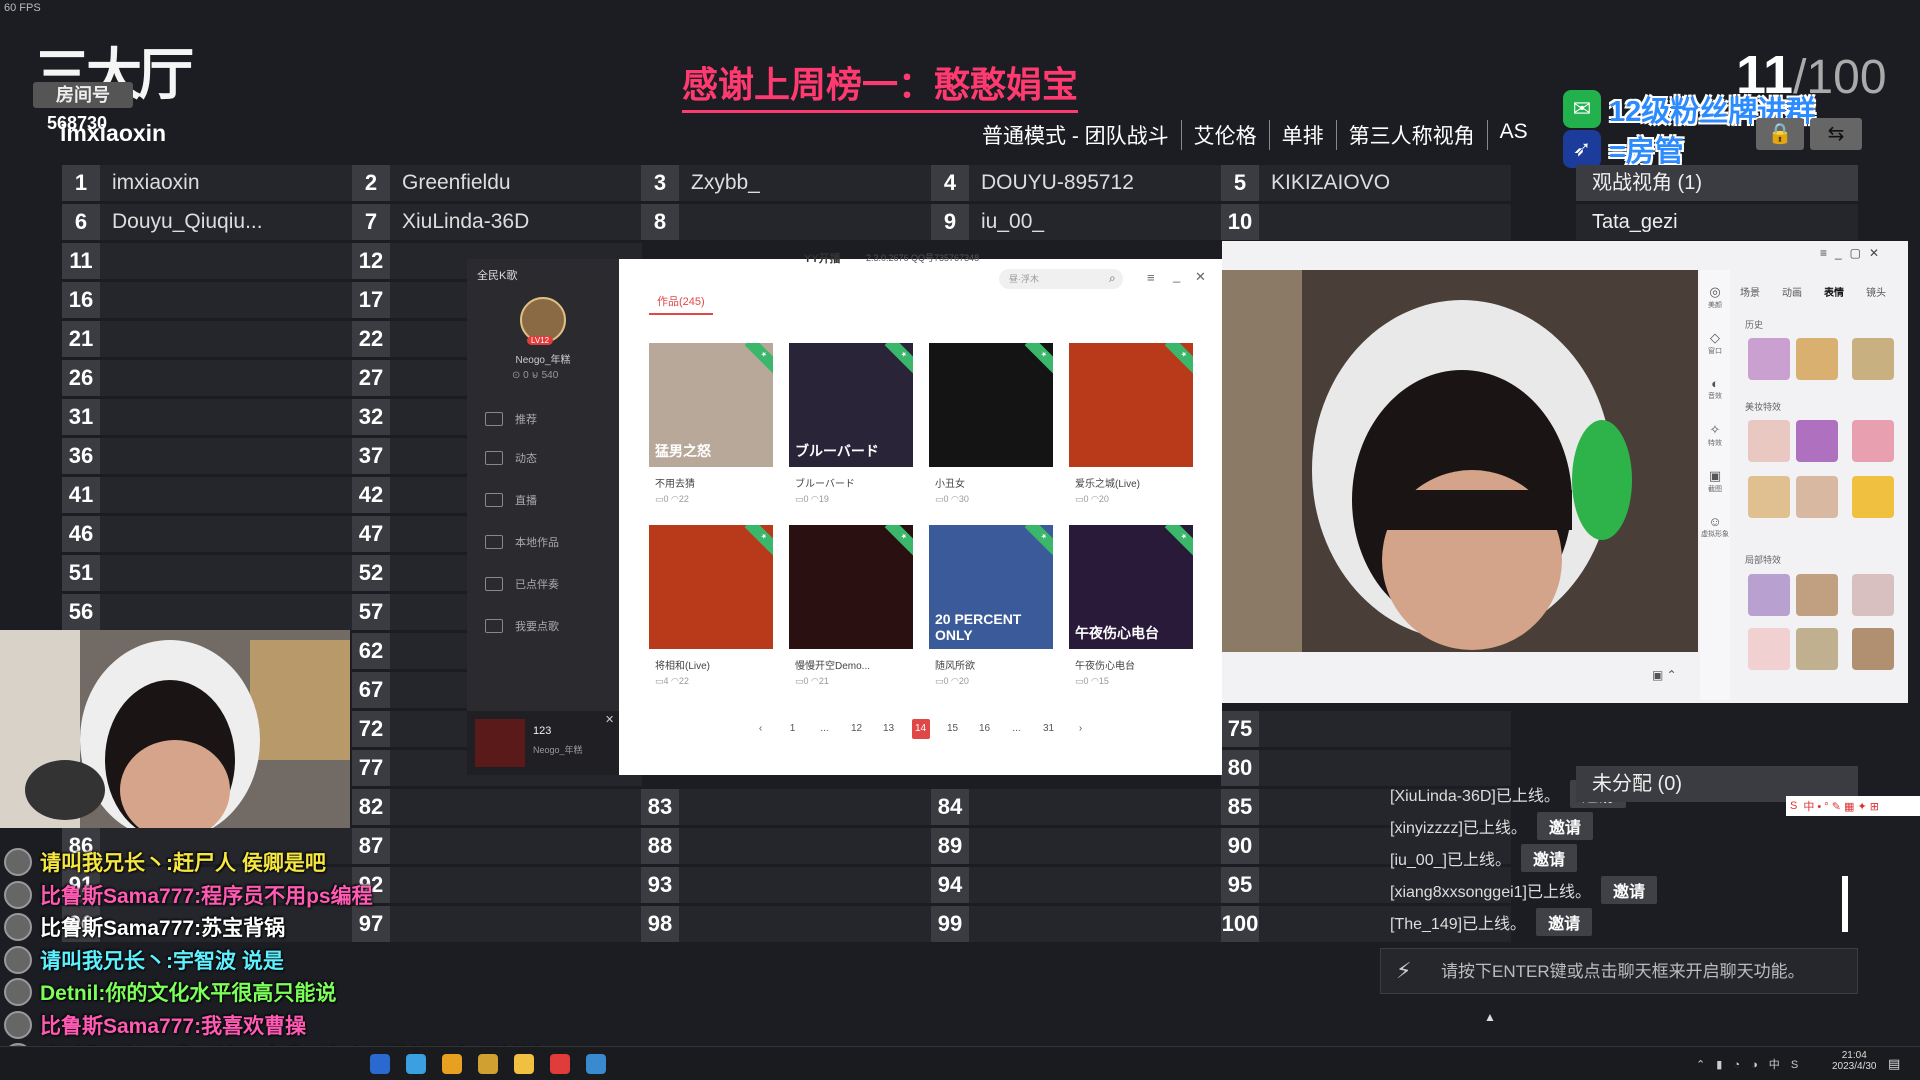 This screenshot has width=1920, height=1080. I want to click on page-button: 13, so click(889, 729).